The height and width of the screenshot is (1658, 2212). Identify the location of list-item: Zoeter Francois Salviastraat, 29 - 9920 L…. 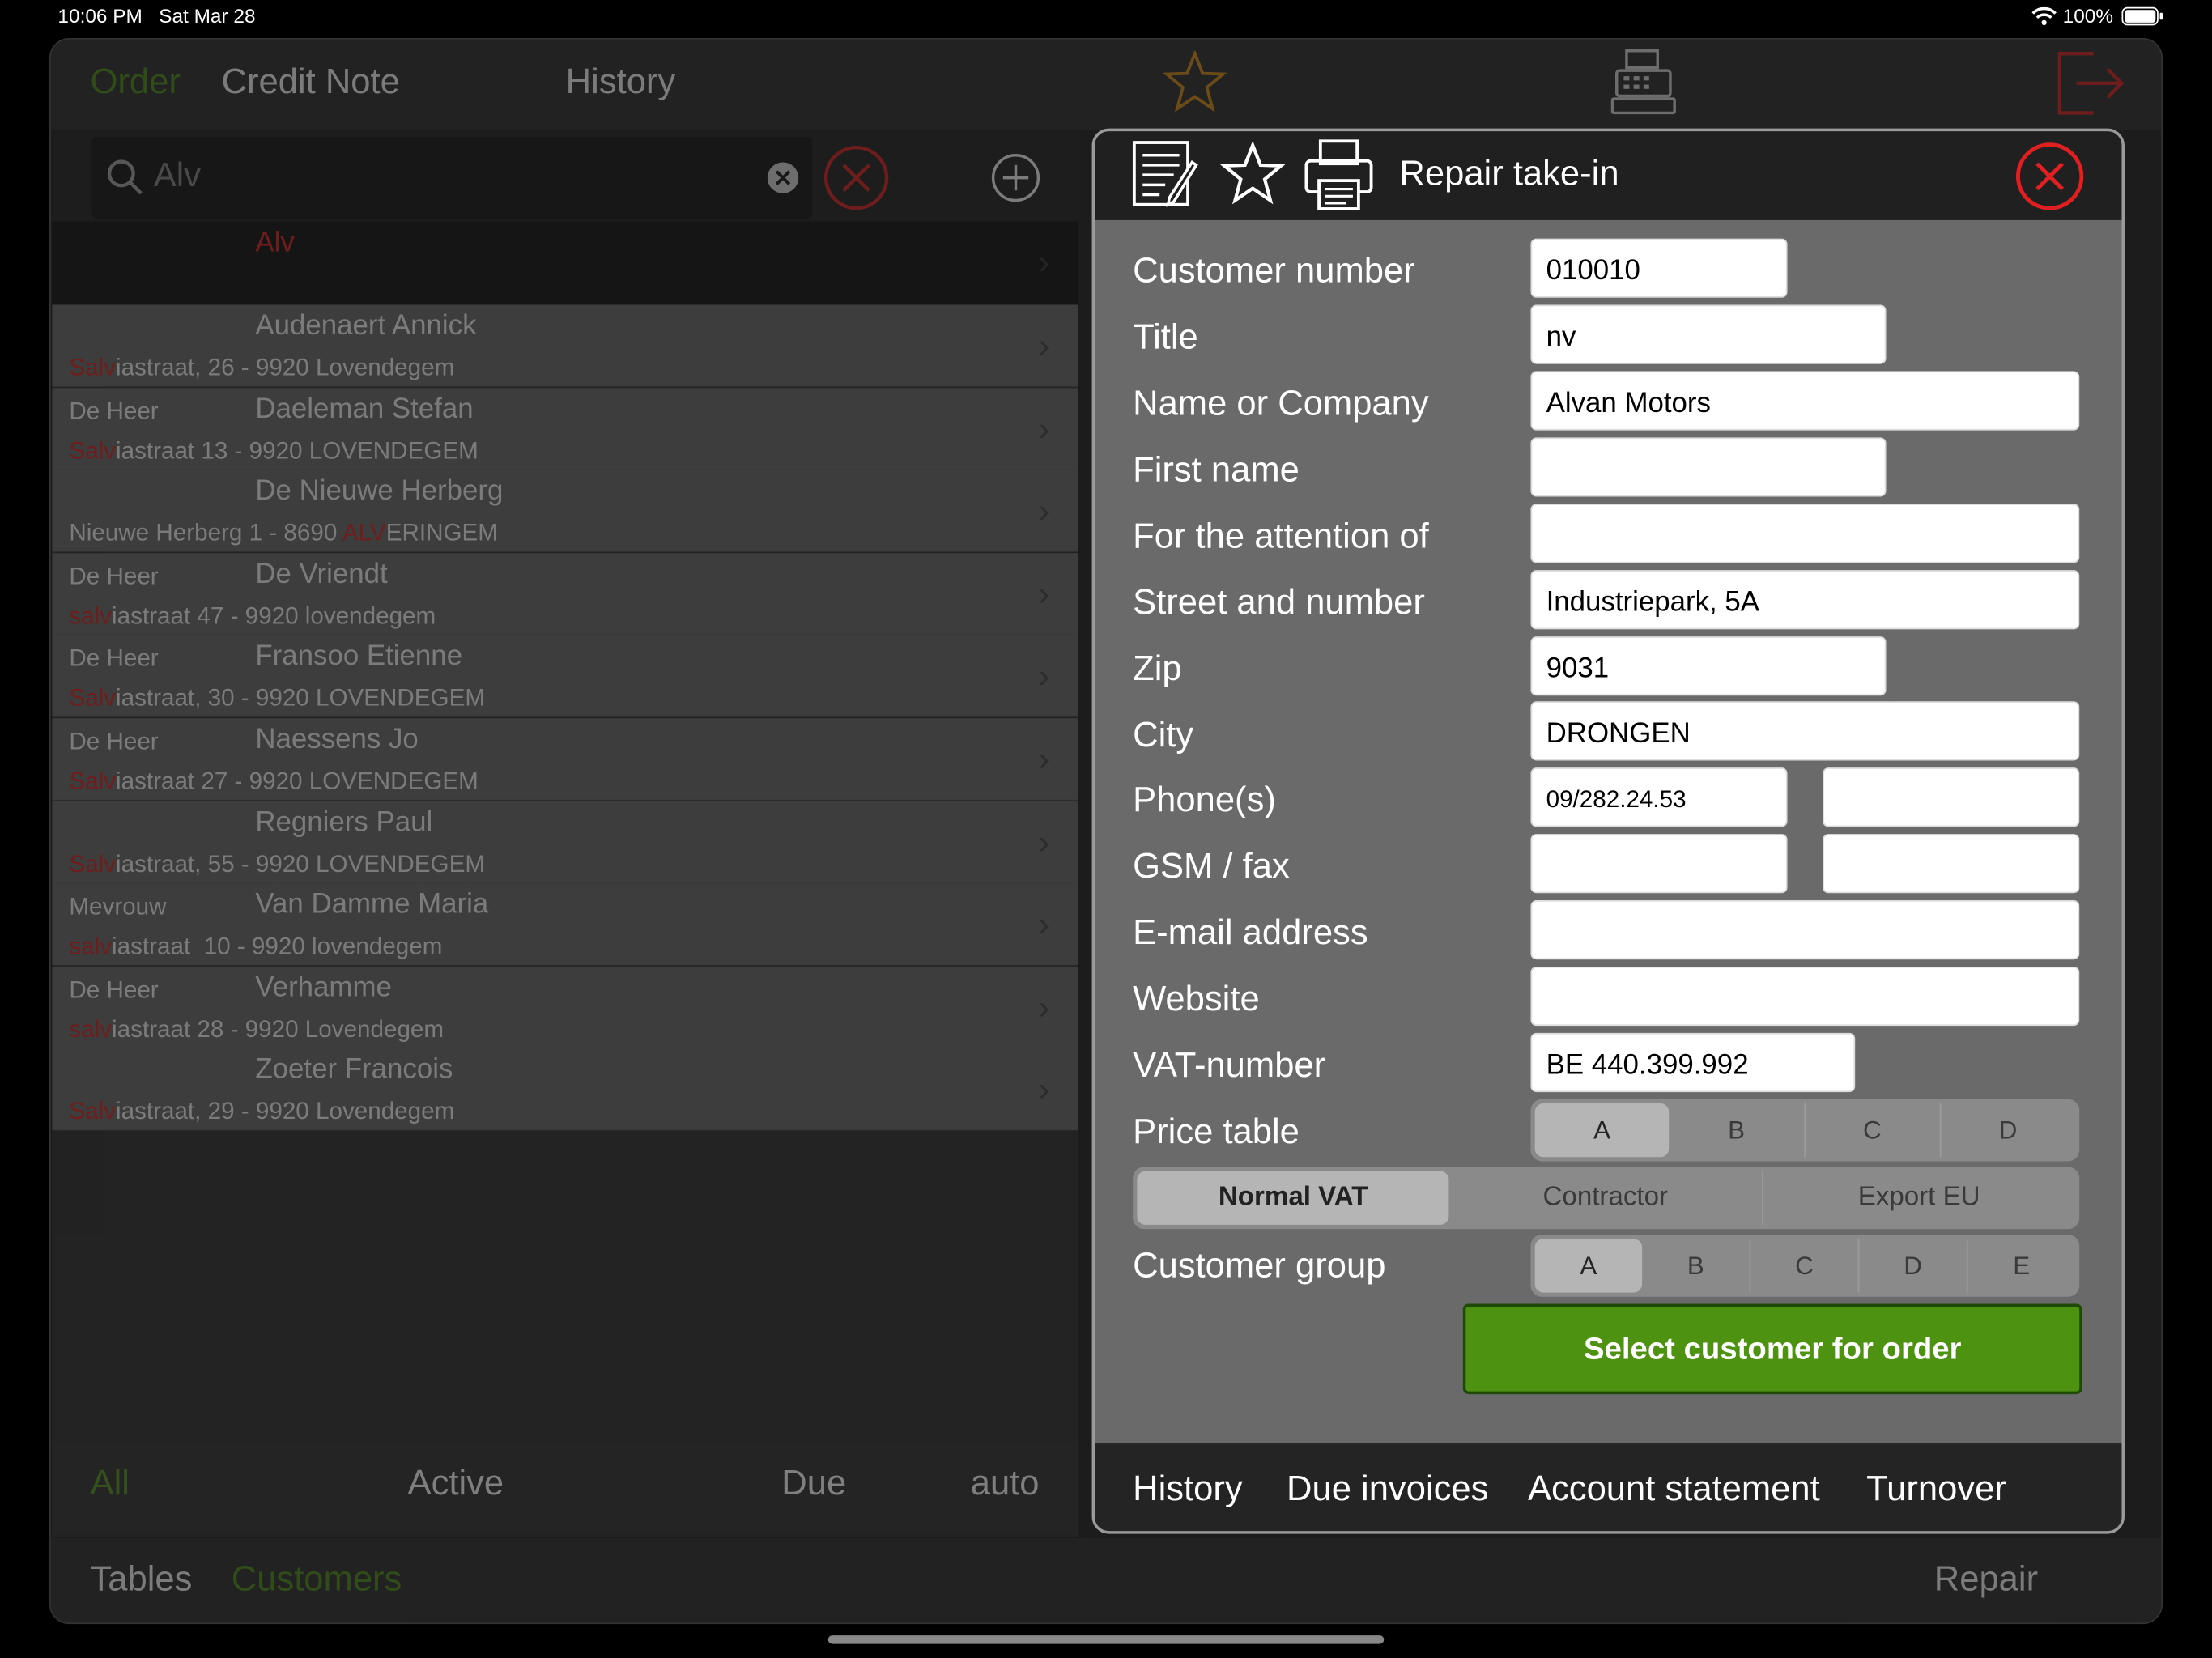
(565, 1089).